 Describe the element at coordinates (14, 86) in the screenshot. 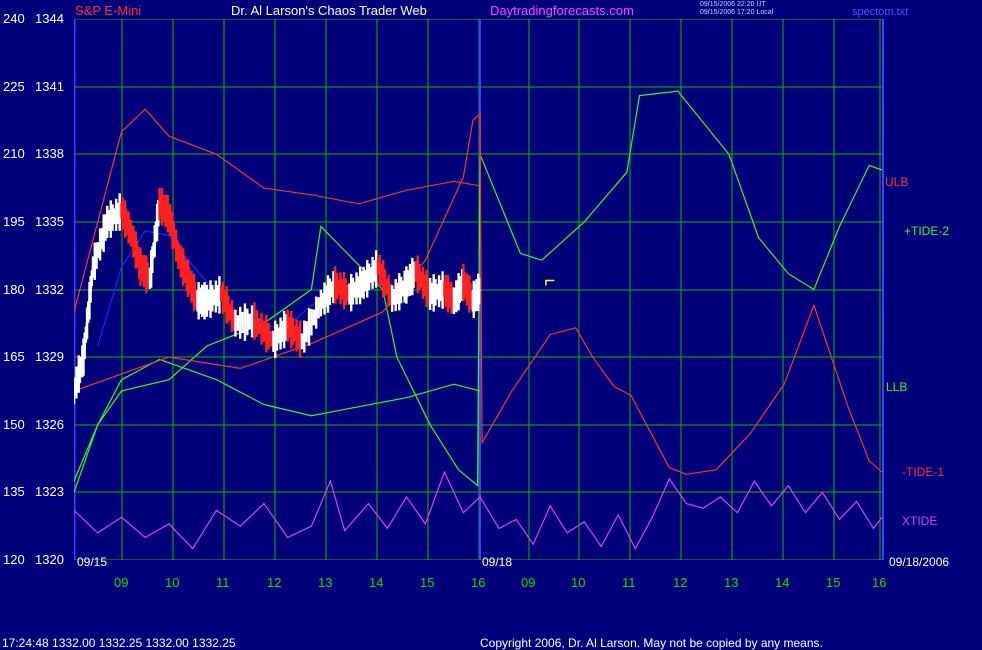

I see `y-outer-label: 225` at that location.